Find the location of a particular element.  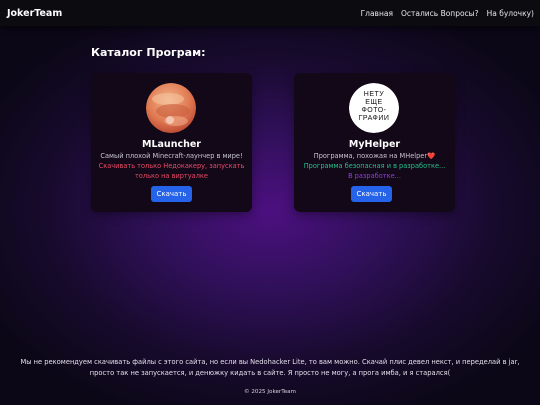

no-photo-logo: НЕТУ ЕЩЕ ФОТО- ГРАФИИ is located at coordinates (374, 106).